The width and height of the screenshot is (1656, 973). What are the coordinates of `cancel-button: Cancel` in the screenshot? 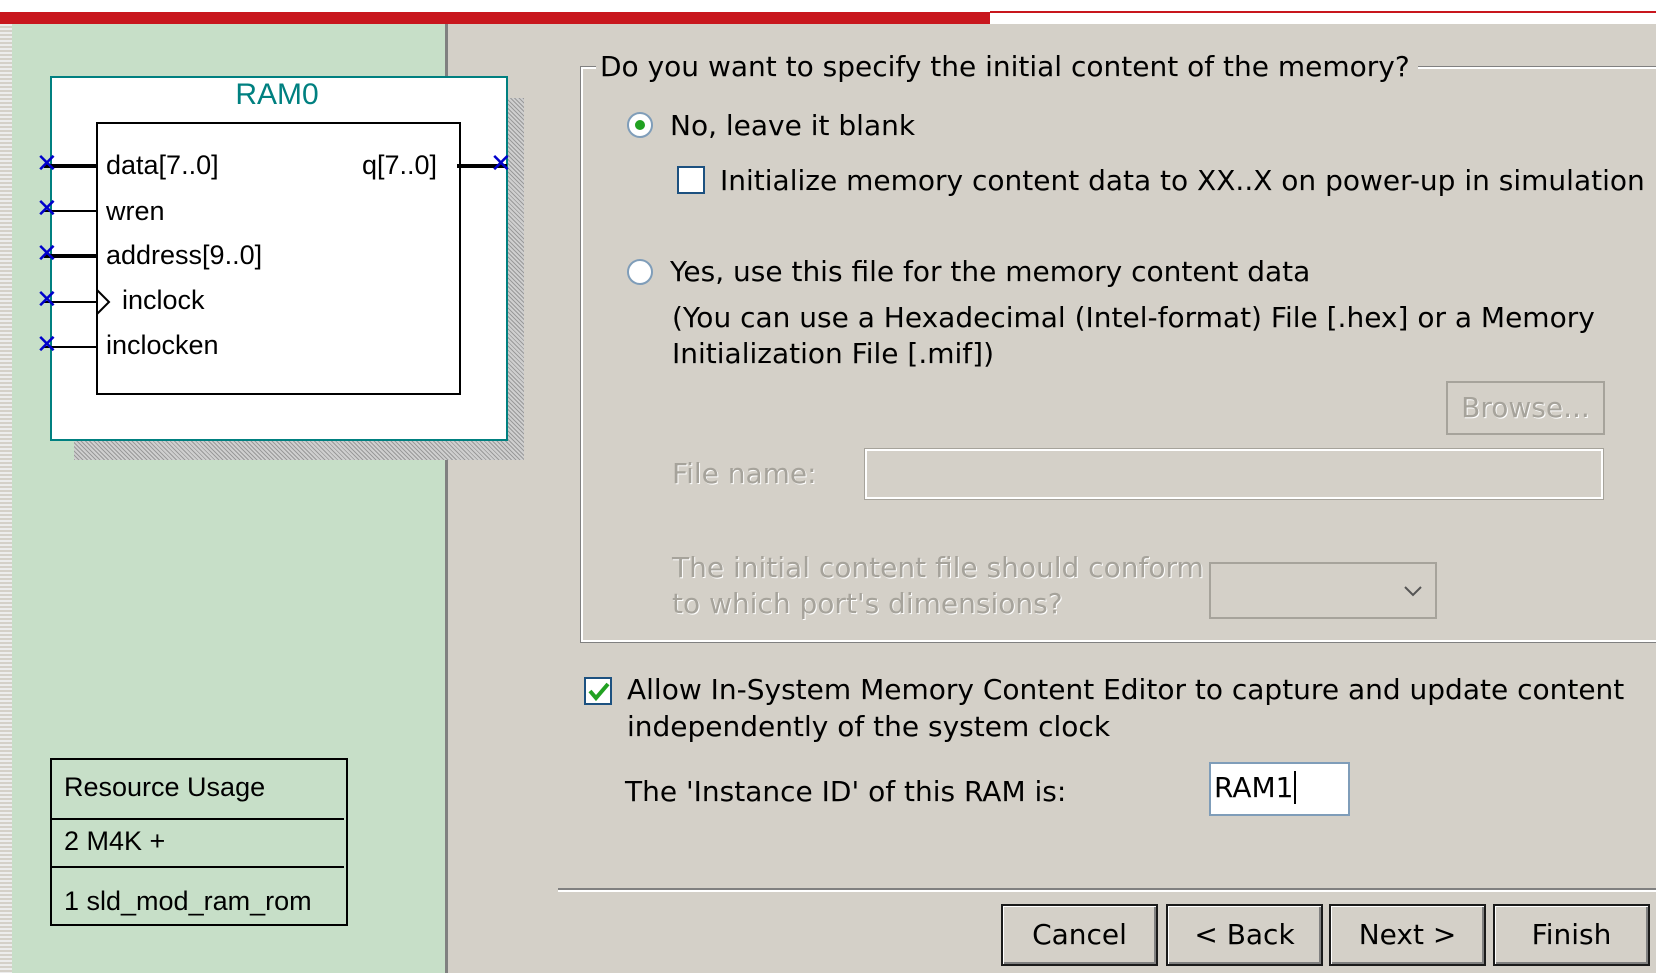 It's located at (1079, 935).